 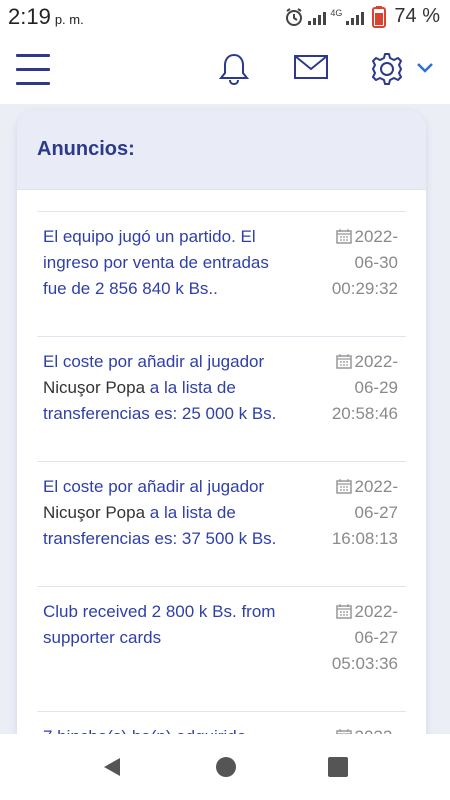 I want to click on home-icon, so click(x=226, y=767).